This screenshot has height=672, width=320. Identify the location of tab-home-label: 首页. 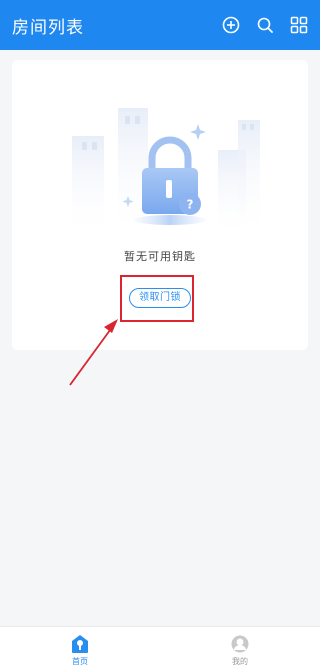
(80, 661).